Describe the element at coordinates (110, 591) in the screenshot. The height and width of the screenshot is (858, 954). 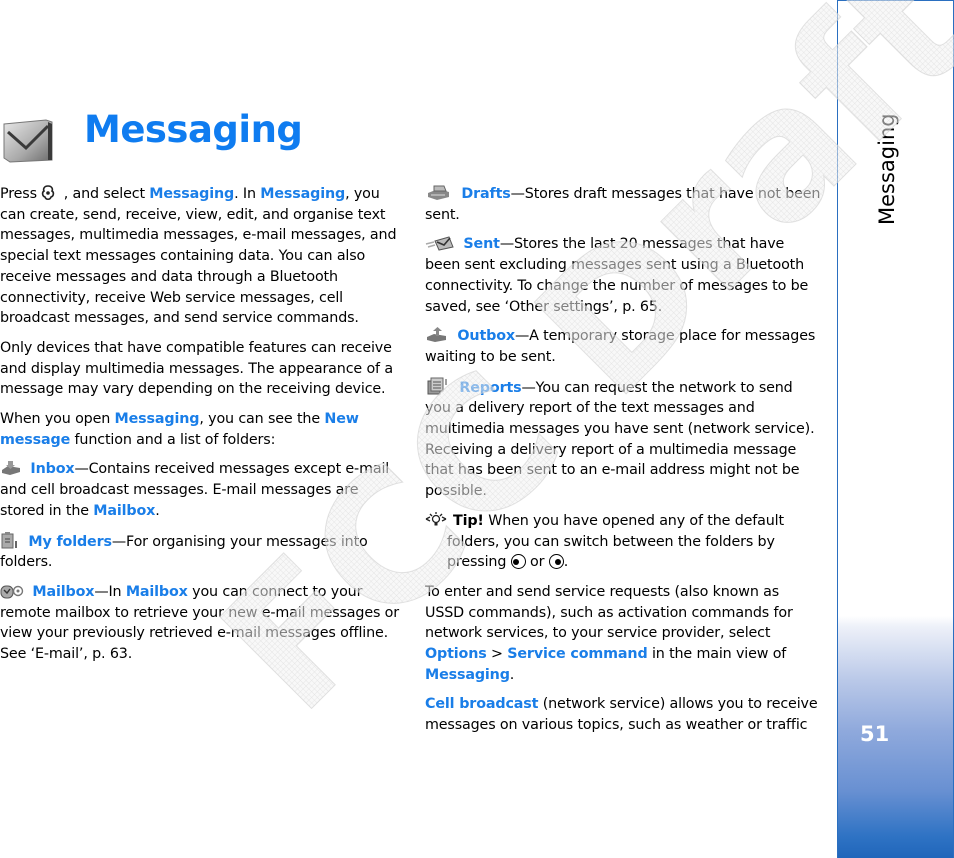
I see `text: —In` at that location.